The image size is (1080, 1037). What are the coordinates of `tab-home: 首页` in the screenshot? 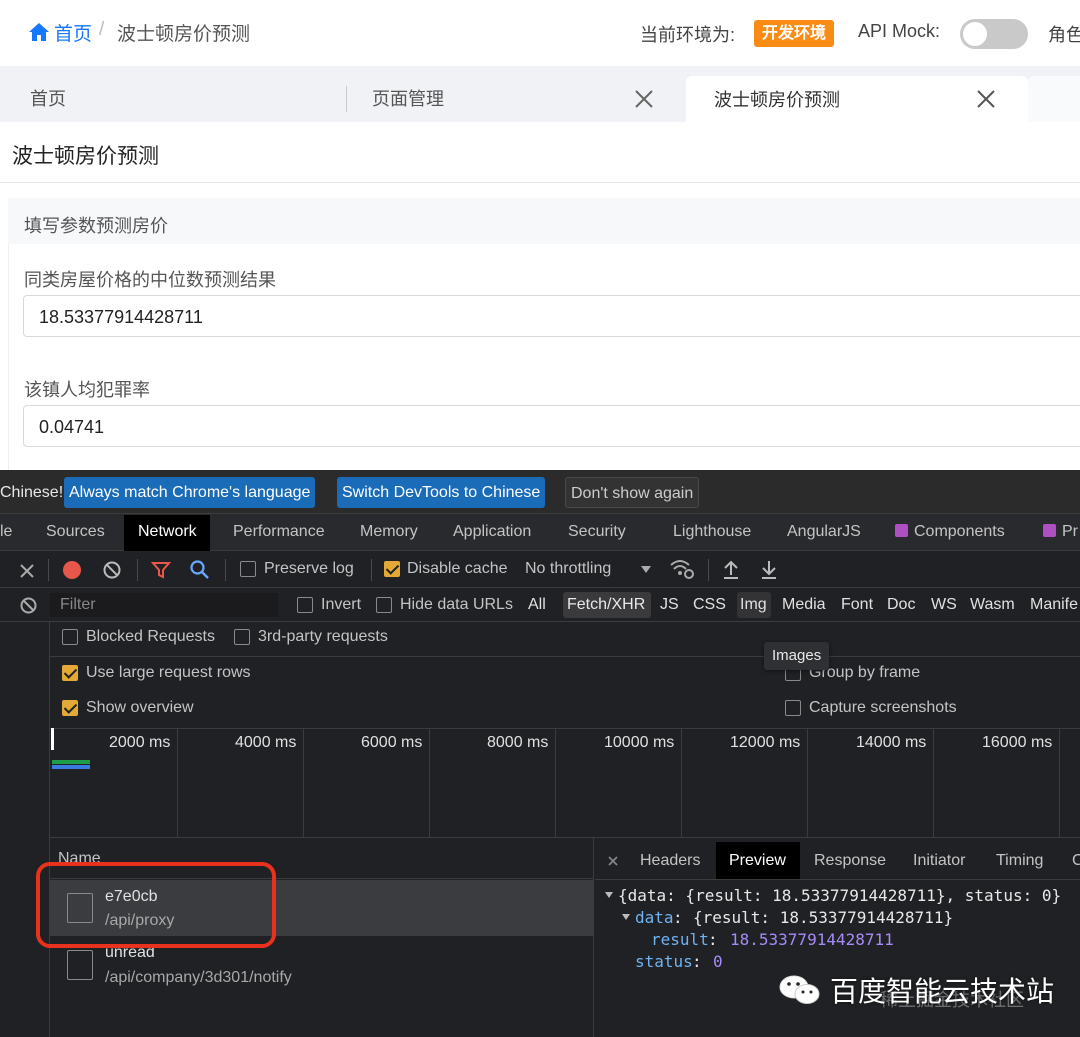 It's located at (48, 99).